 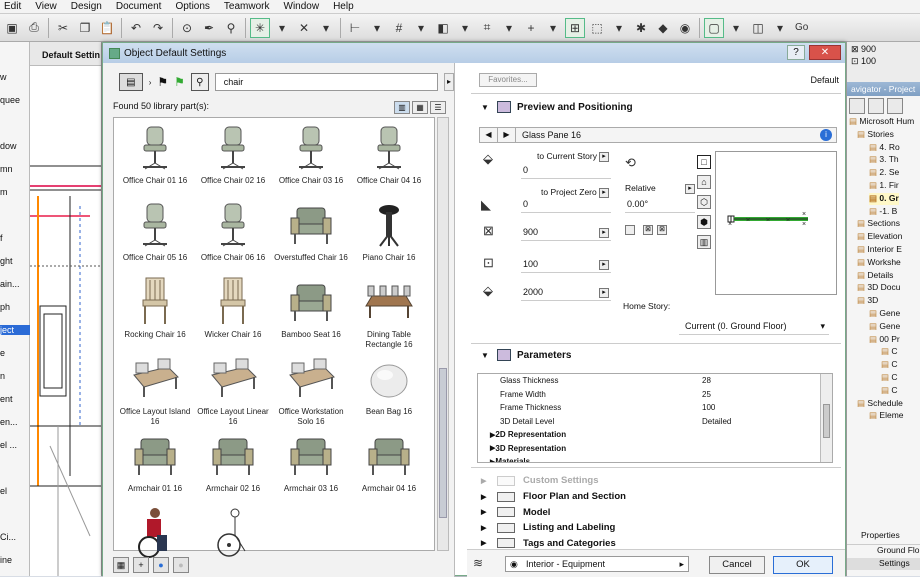 I want to click on view-map-icon, so click(x=876, y=106).